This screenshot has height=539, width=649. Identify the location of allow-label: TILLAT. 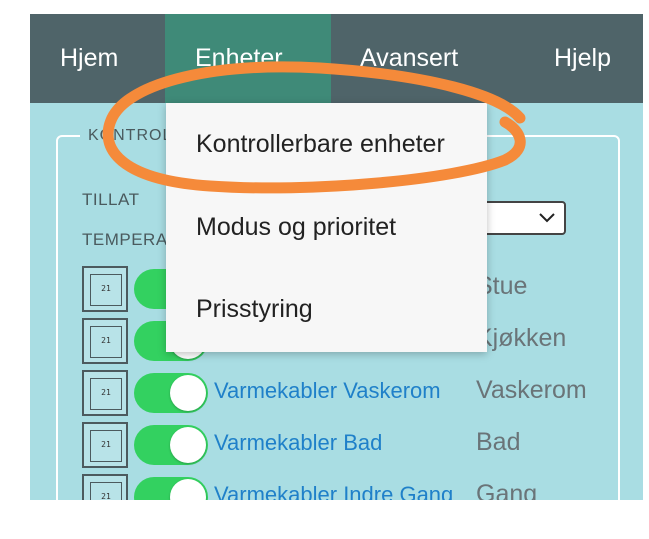
(111, 199).